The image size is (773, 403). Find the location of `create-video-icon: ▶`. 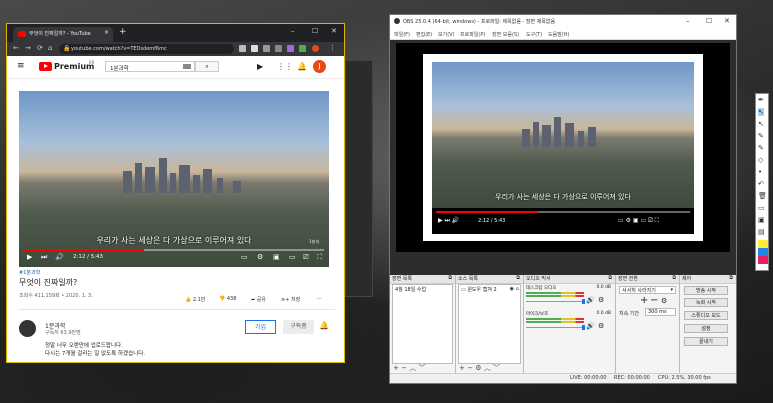

create-video-icon: ▶ is located at coordinates (260, 66).